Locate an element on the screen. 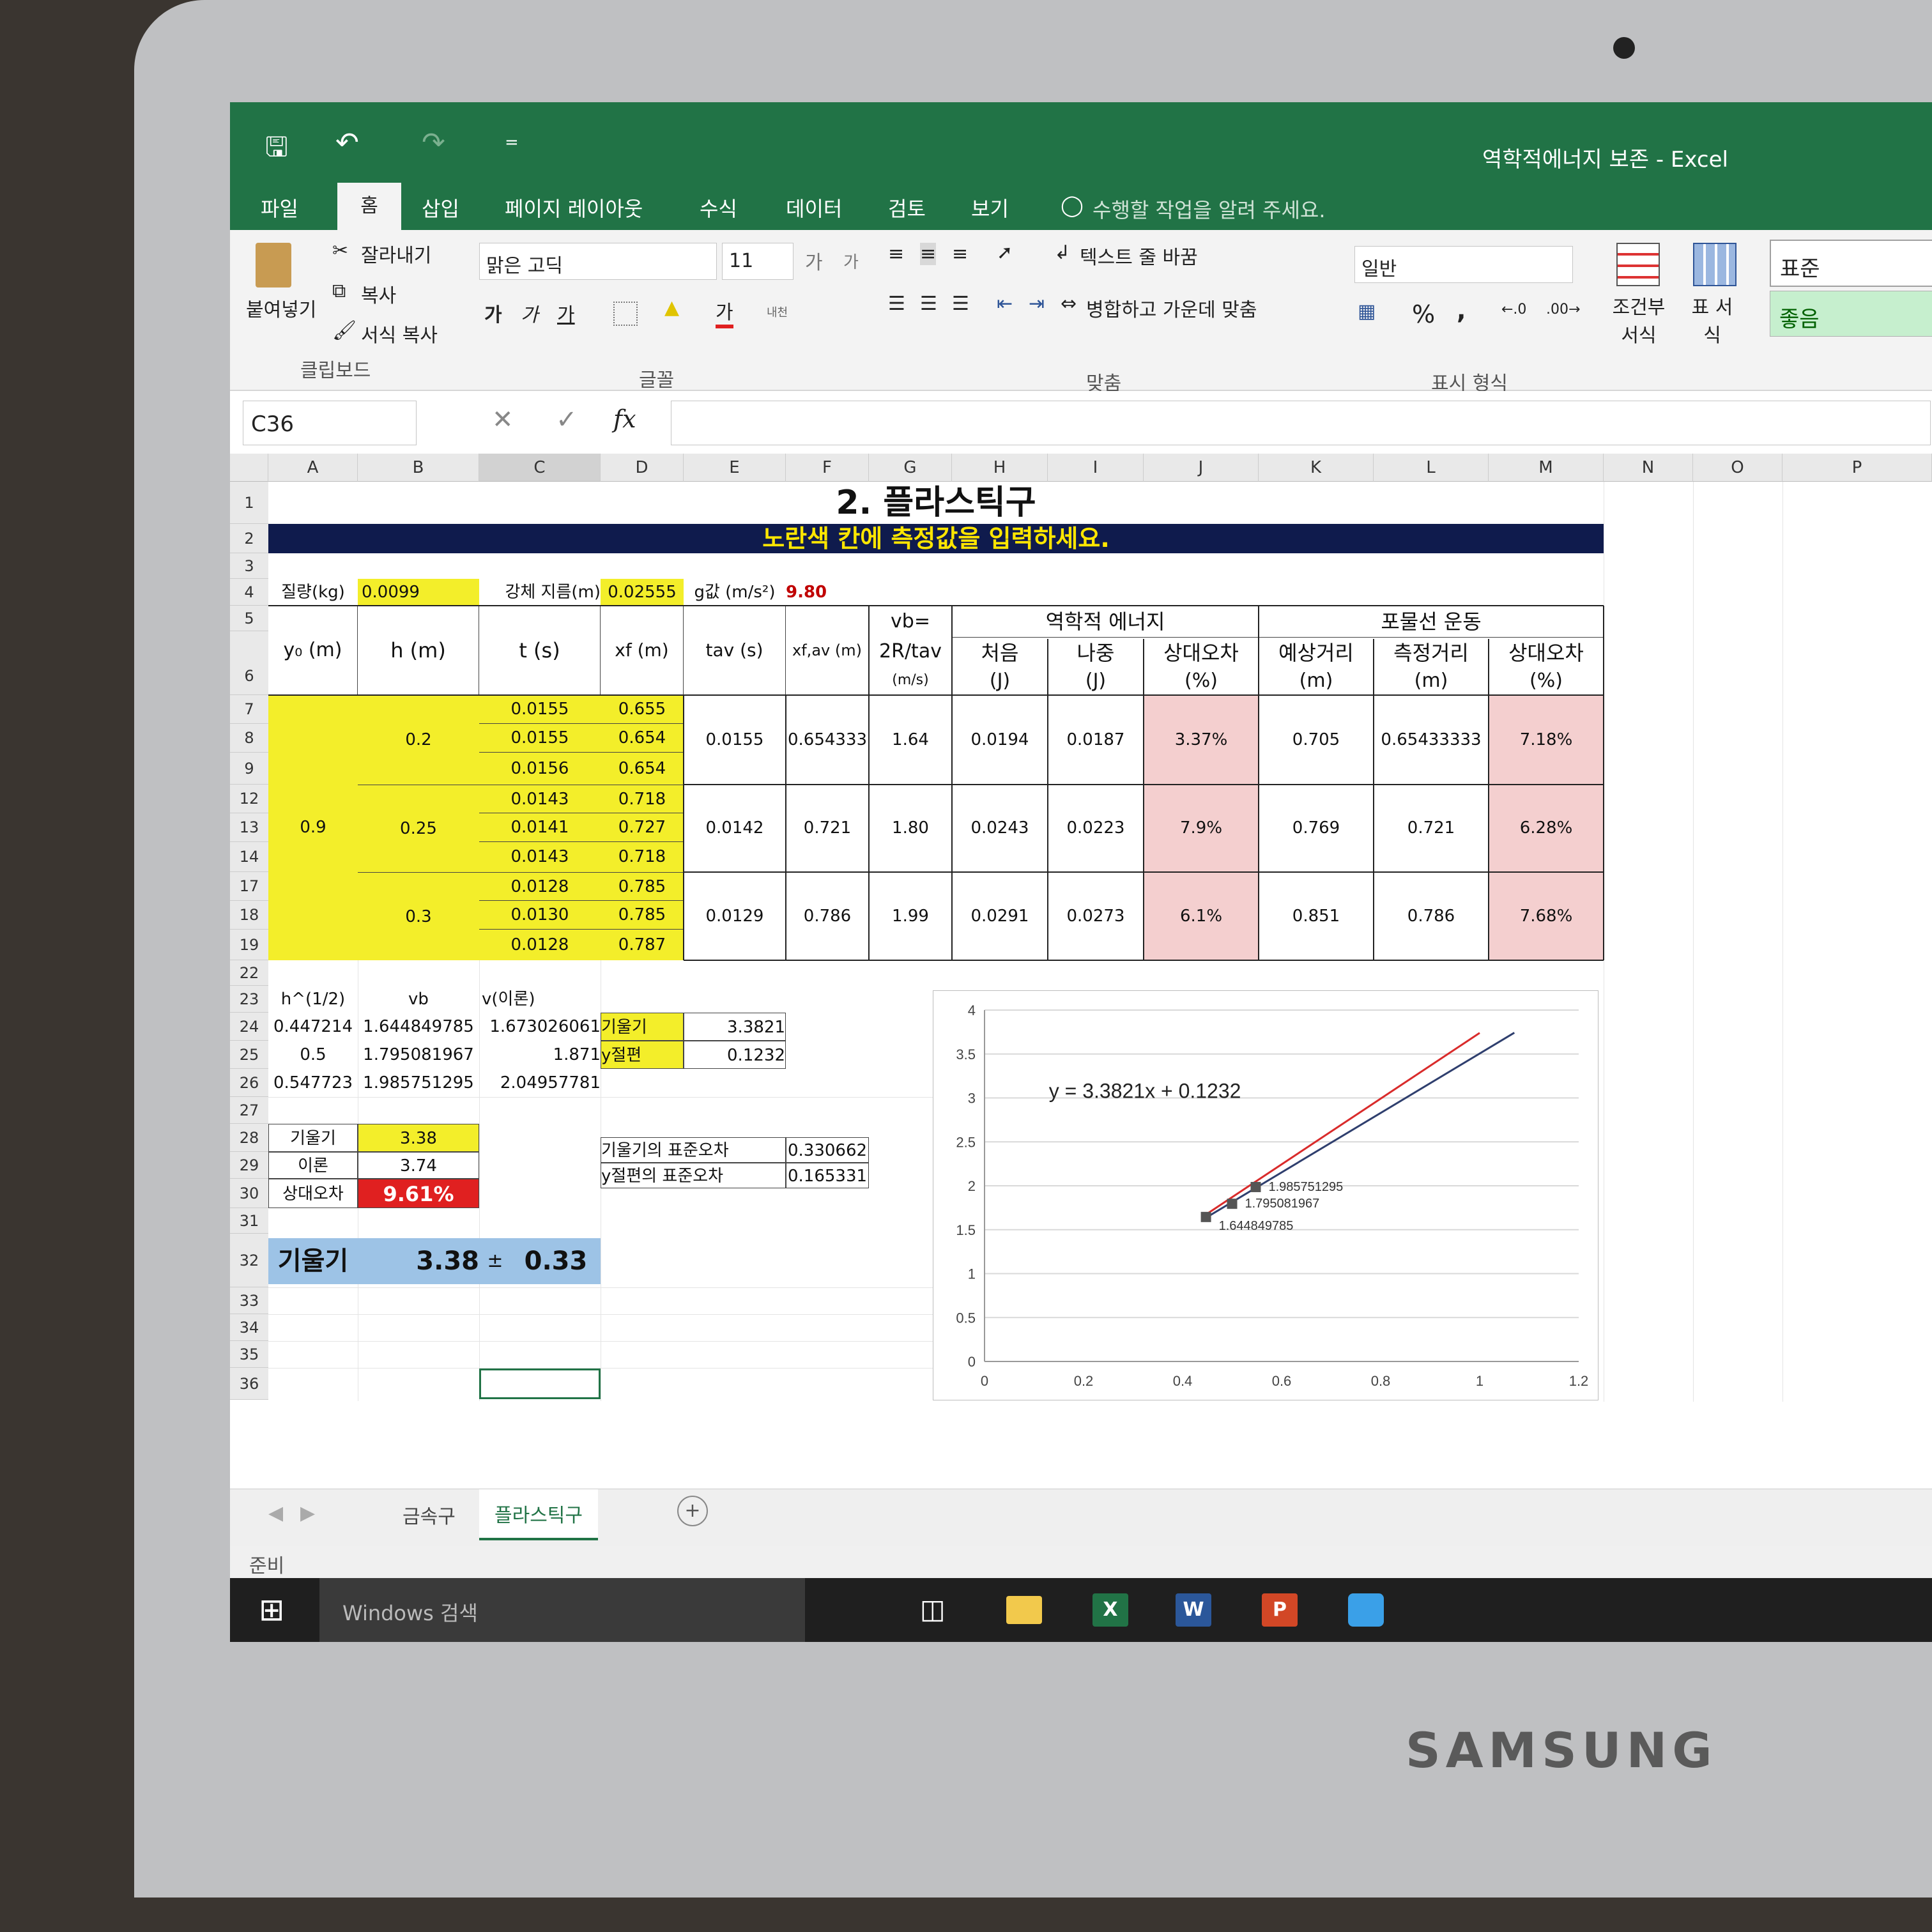 This screenshot has width=1932, height=1932. cut-button: 잘라내기 is located at coordinates (396, 254).